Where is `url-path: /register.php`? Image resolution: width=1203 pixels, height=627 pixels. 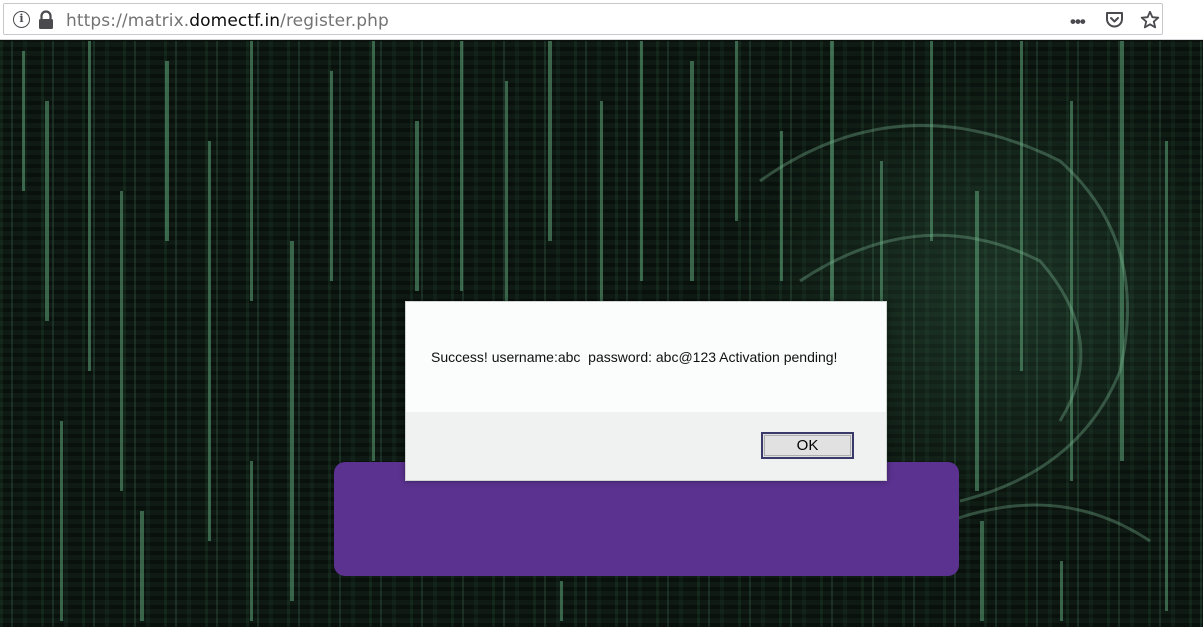 url-path: /register.php is located at coordinates (334, 21).